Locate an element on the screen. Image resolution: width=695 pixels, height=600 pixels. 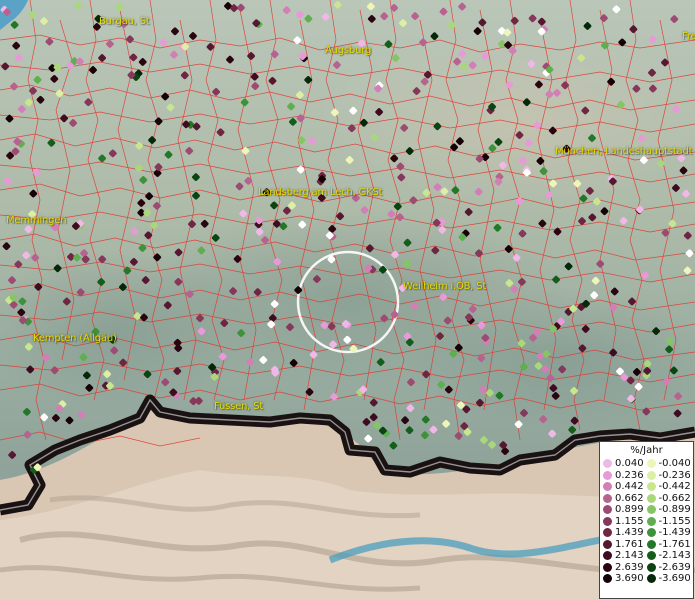
legend-value: 1.155 is located at coordinates (629, 521).